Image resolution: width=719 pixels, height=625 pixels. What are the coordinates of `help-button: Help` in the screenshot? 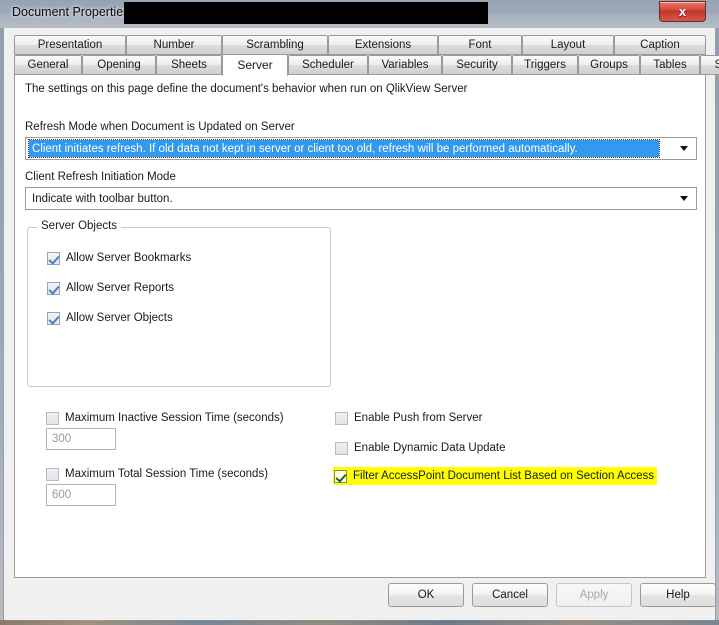 It's located at (678, 595).